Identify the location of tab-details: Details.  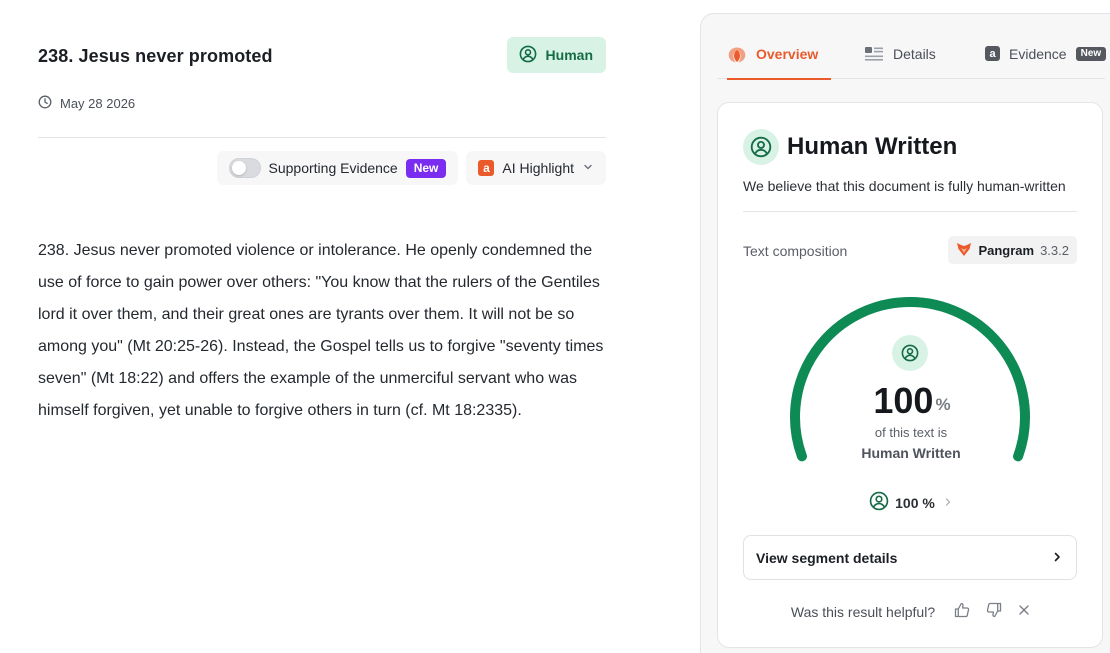
(900, 59).